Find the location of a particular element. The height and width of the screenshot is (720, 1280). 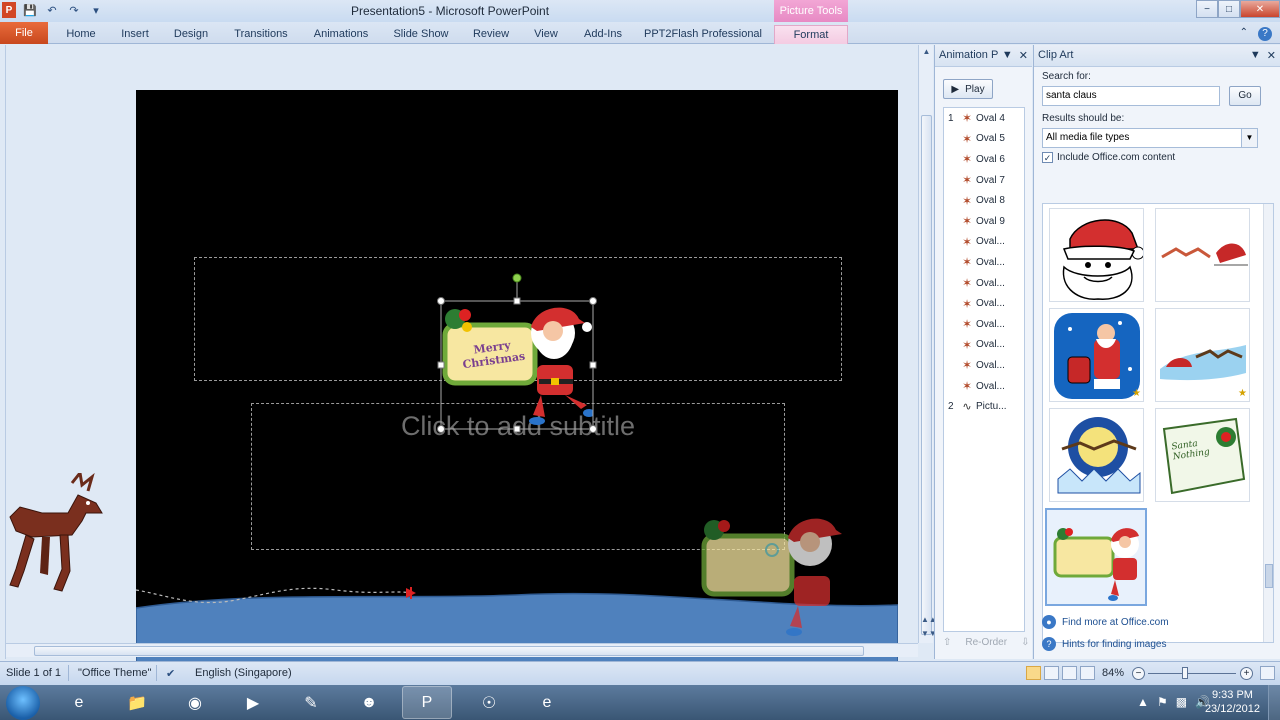

tab-animations: Animations is located at coordinates (341, 34).